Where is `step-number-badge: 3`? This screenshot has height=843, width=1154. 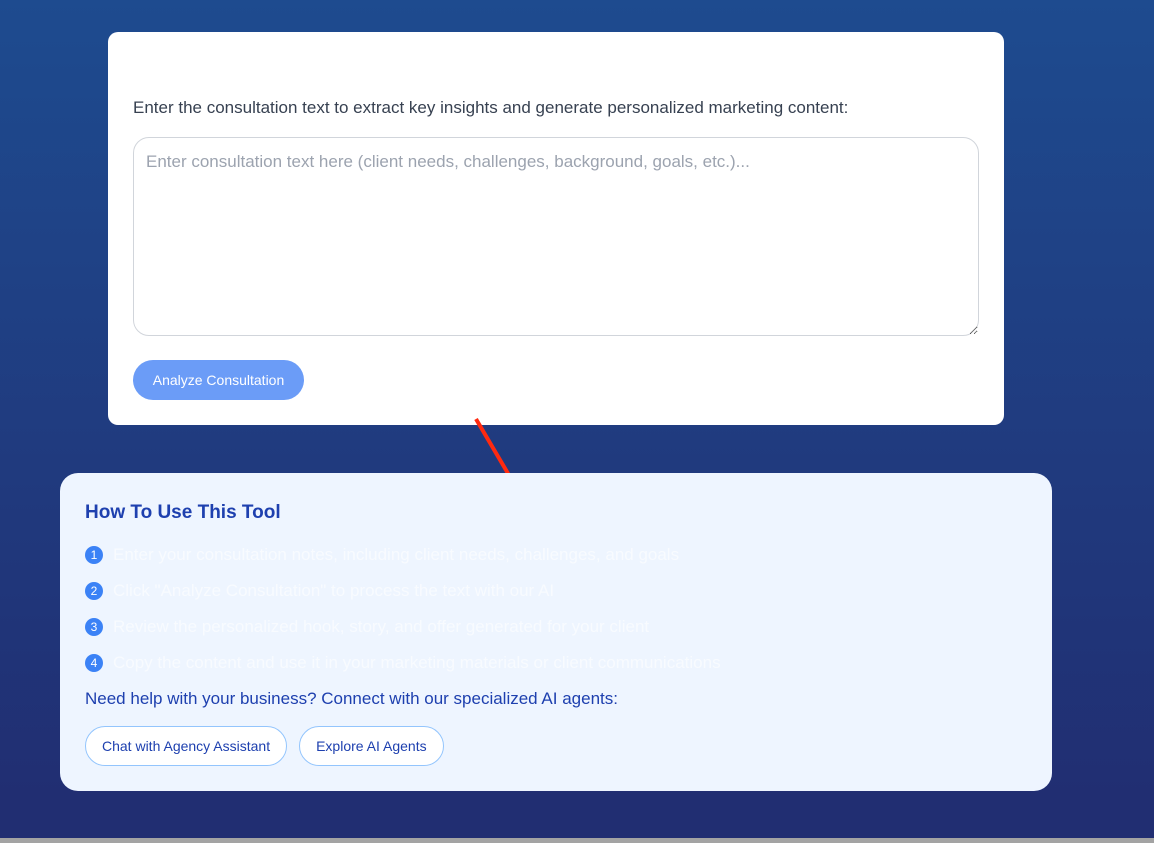
step-number-badge: 3 is located at coordinates (94, 627).